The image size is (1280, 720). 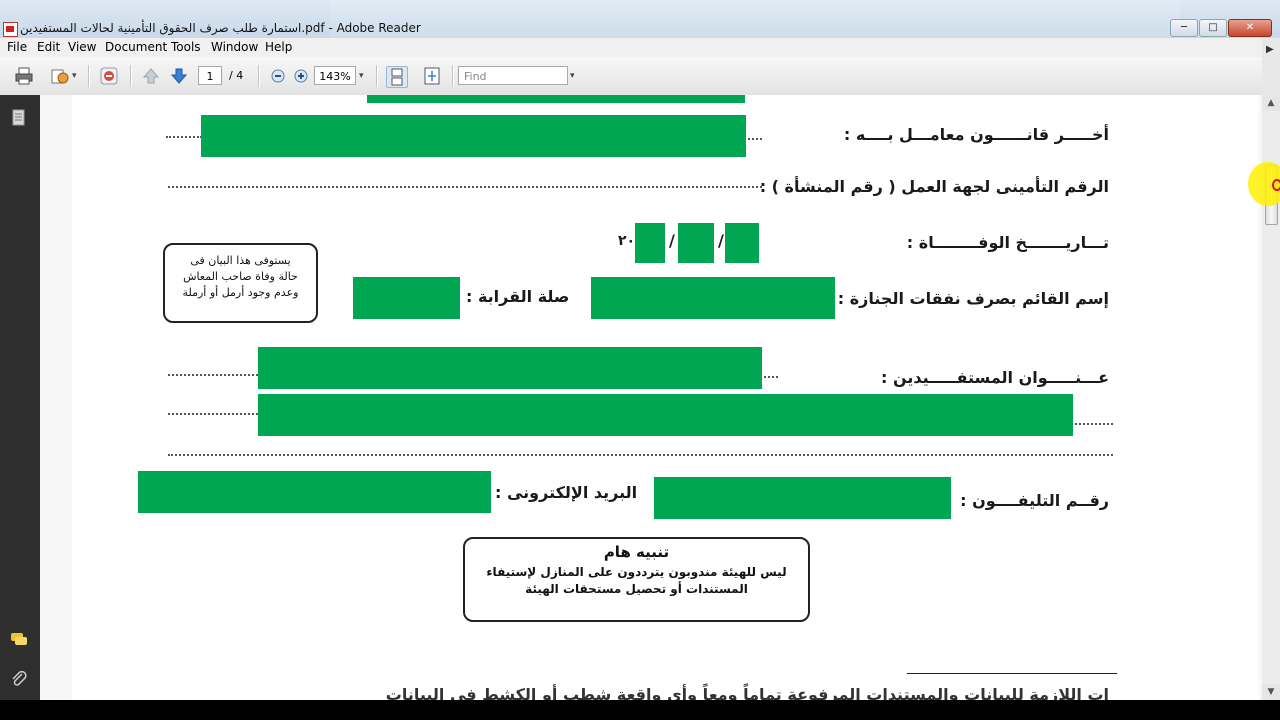 What do you see at coordinates (755, 19) in the screenshot?
I see `background-tabs` at bounding box center [755, 19].